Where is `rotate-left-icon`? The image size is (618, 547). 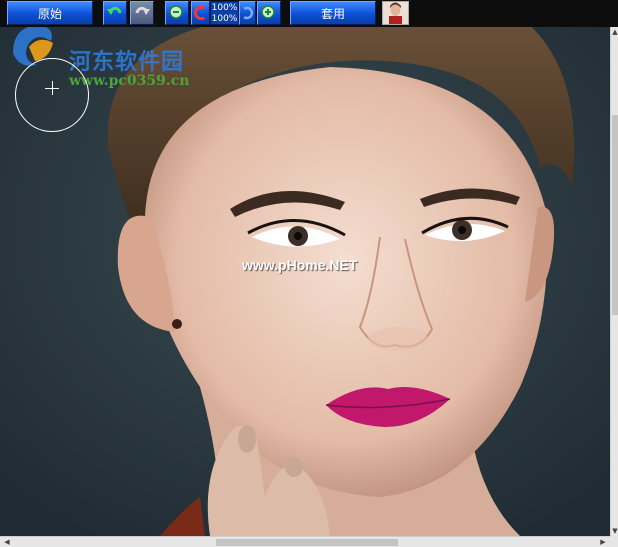 rotate-left-icon is located at coordinates (200, 13).